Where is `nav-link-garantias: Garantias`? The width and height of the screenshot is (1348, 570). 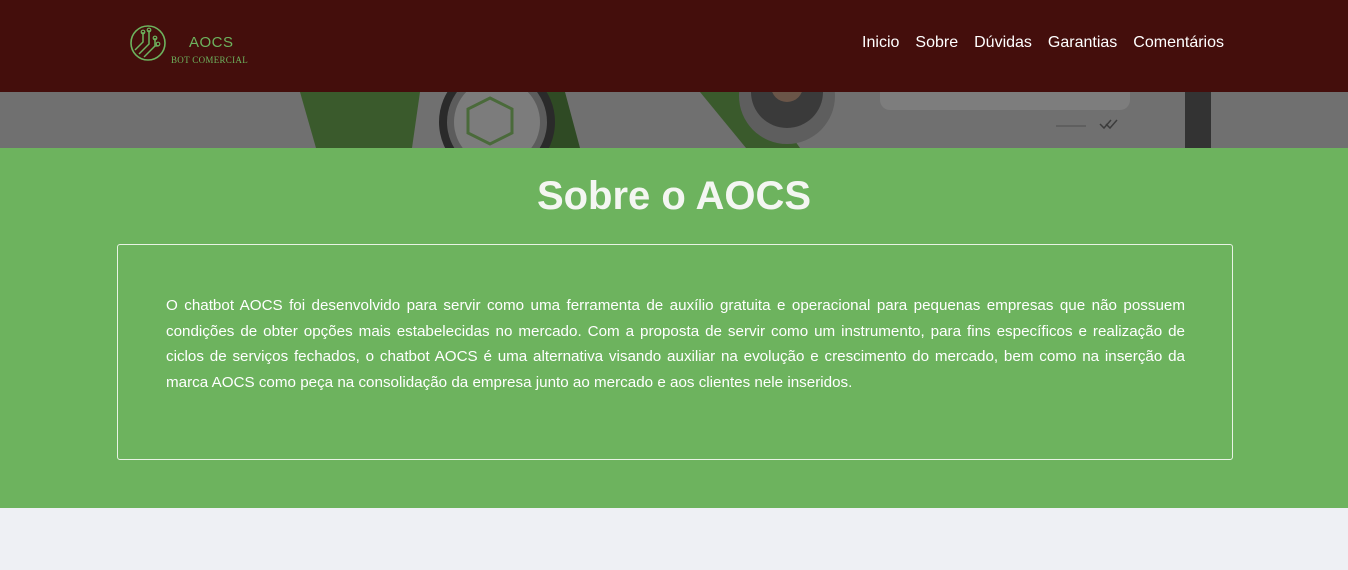
nav-link-garantias: Garantias is located at coordinates (1082, 43).